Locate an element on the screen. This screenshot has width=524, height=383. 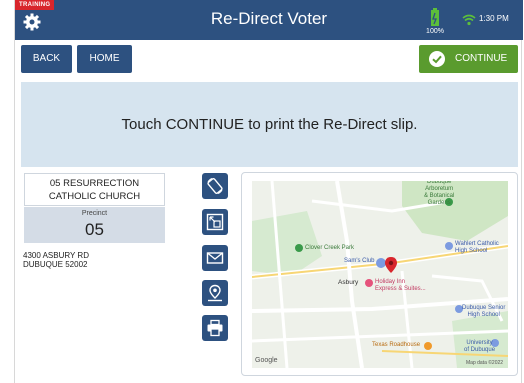
print-icon is located at coordinates (215, 328).